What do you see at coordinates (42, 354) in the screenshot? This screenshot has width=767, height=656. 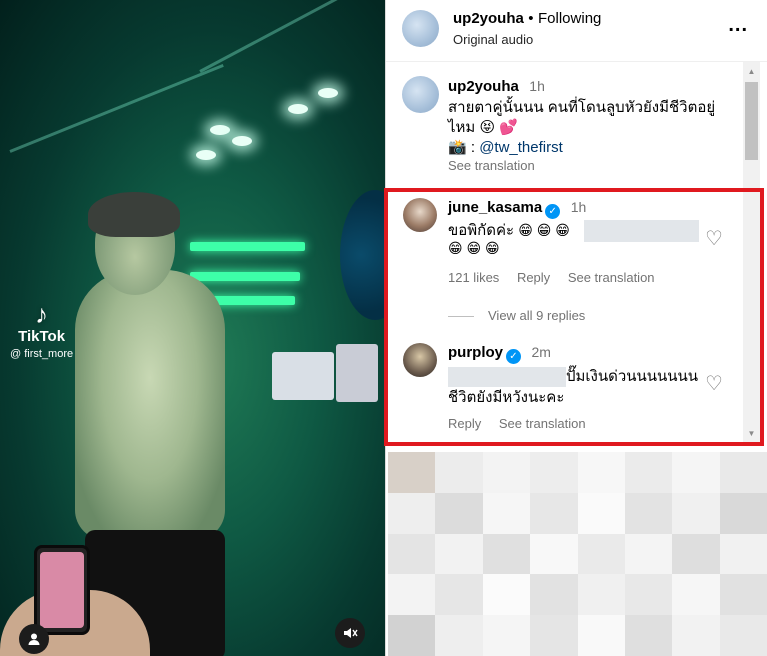 I see `tiktok-watermark-handle: @ first_more` at bounding box center [42, 354].